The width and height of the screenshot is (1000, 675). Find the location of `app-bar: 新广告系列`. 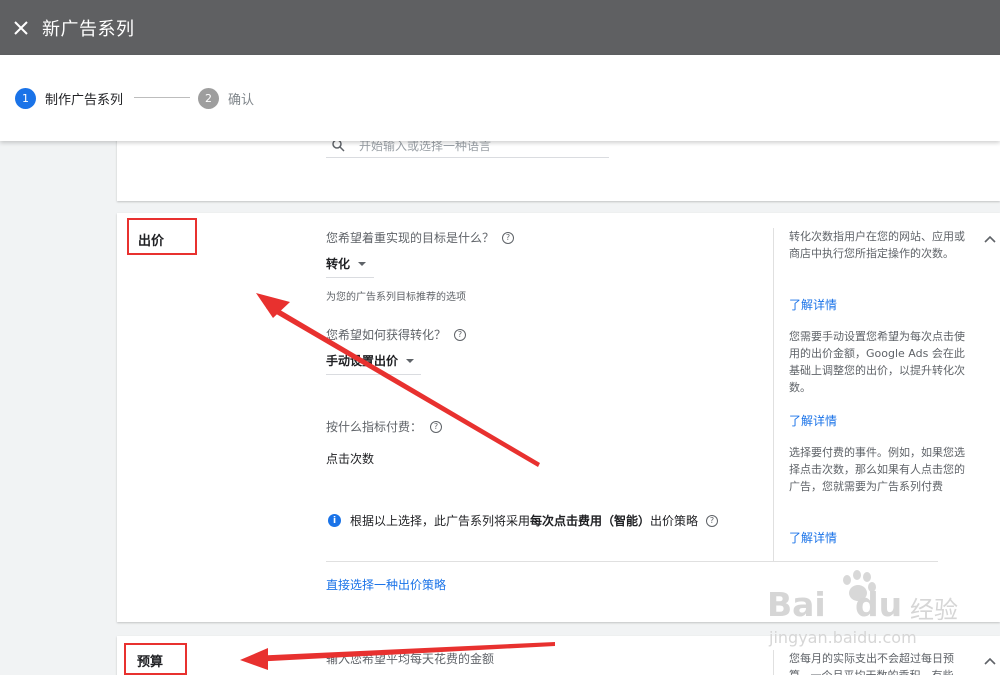

app-bar: 新广告系列 is located at coordinates (500, 27).